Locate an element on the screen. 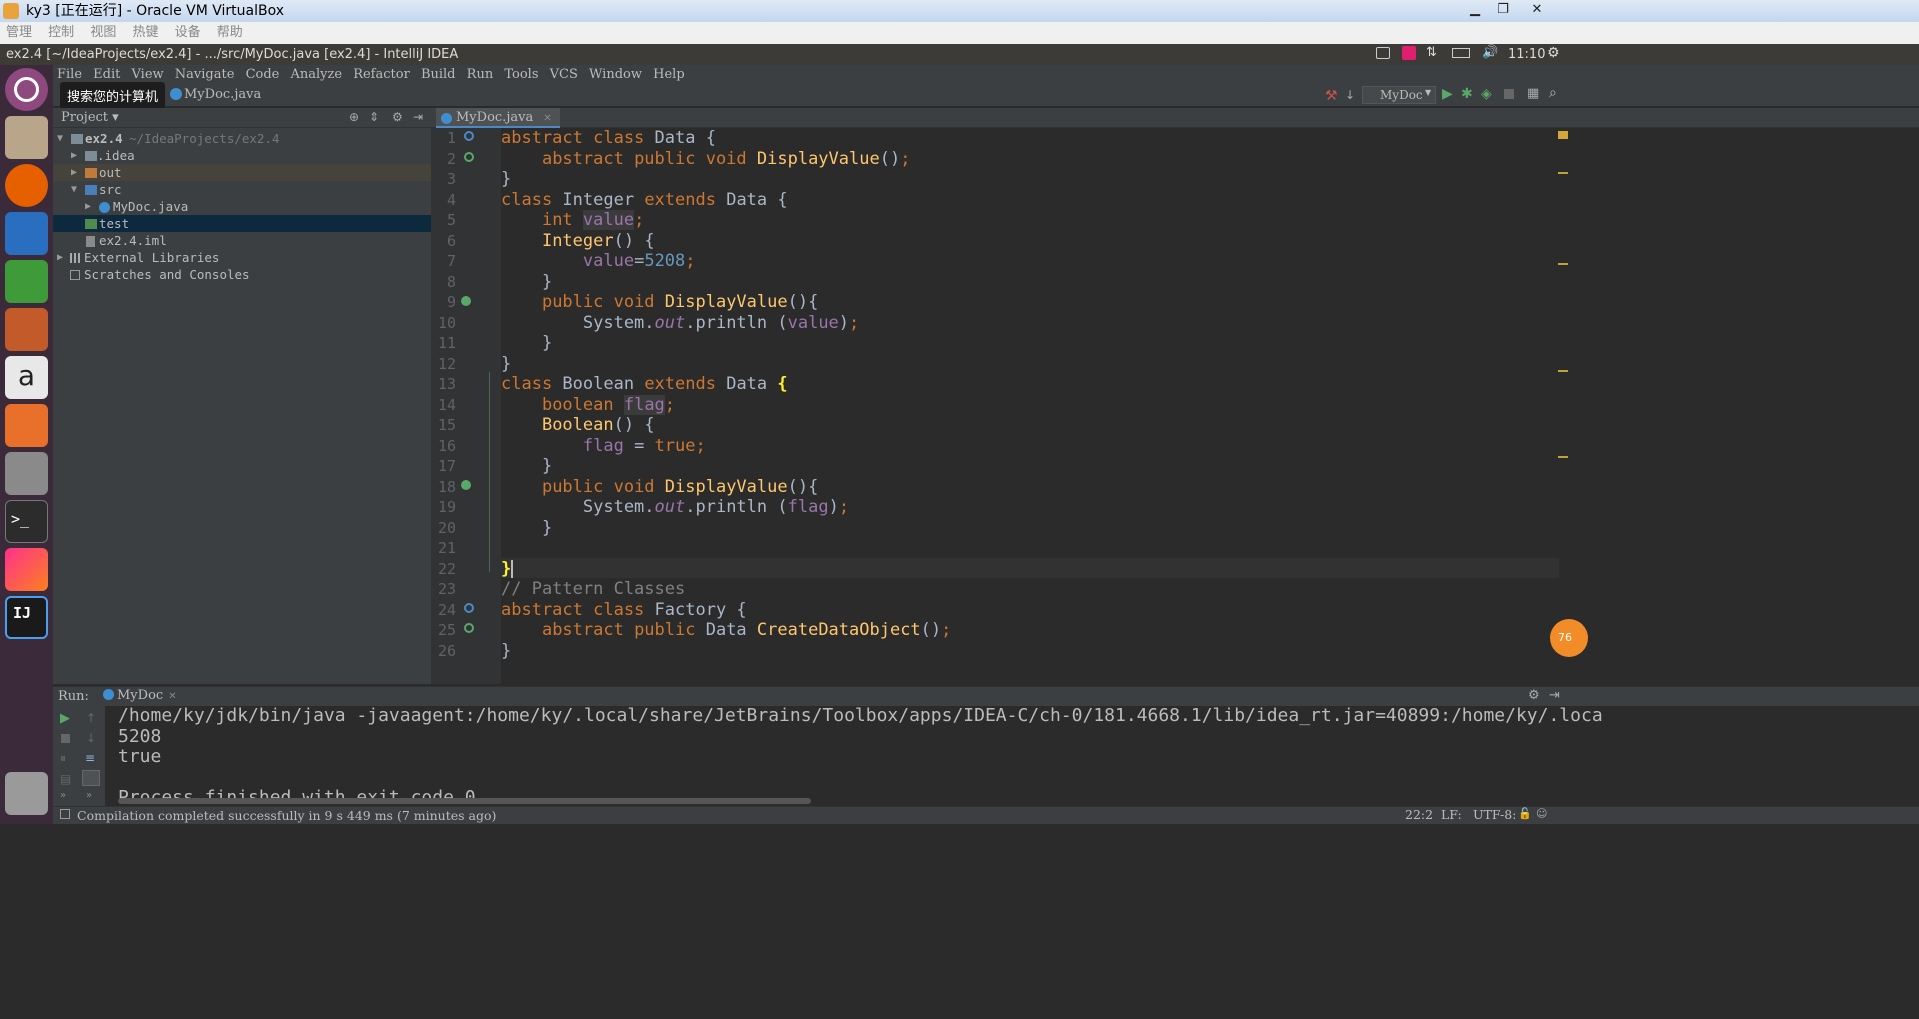 The image size is (1919, 1019). menu-vcs: VCS is located at coordinates (564, 74).